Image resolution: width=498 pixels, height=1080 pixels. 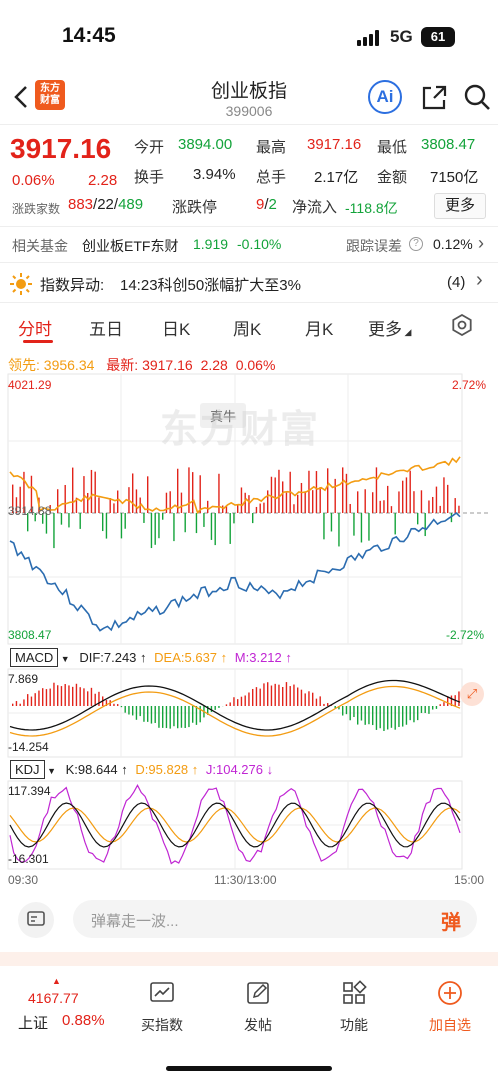 I want to click on tab-5day: 五日, so click(x=106, y=327).